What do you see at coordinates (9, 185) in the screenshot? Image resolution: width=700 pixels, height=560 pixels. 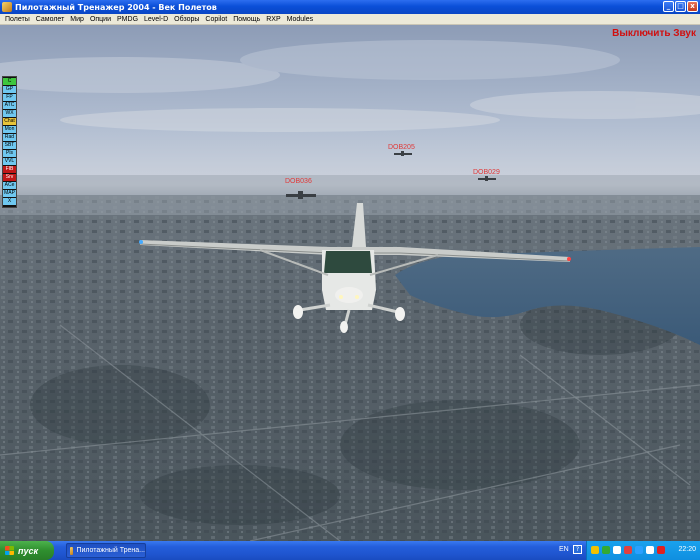 I see `panel-button: ACe` at bounding box center [9, 185].